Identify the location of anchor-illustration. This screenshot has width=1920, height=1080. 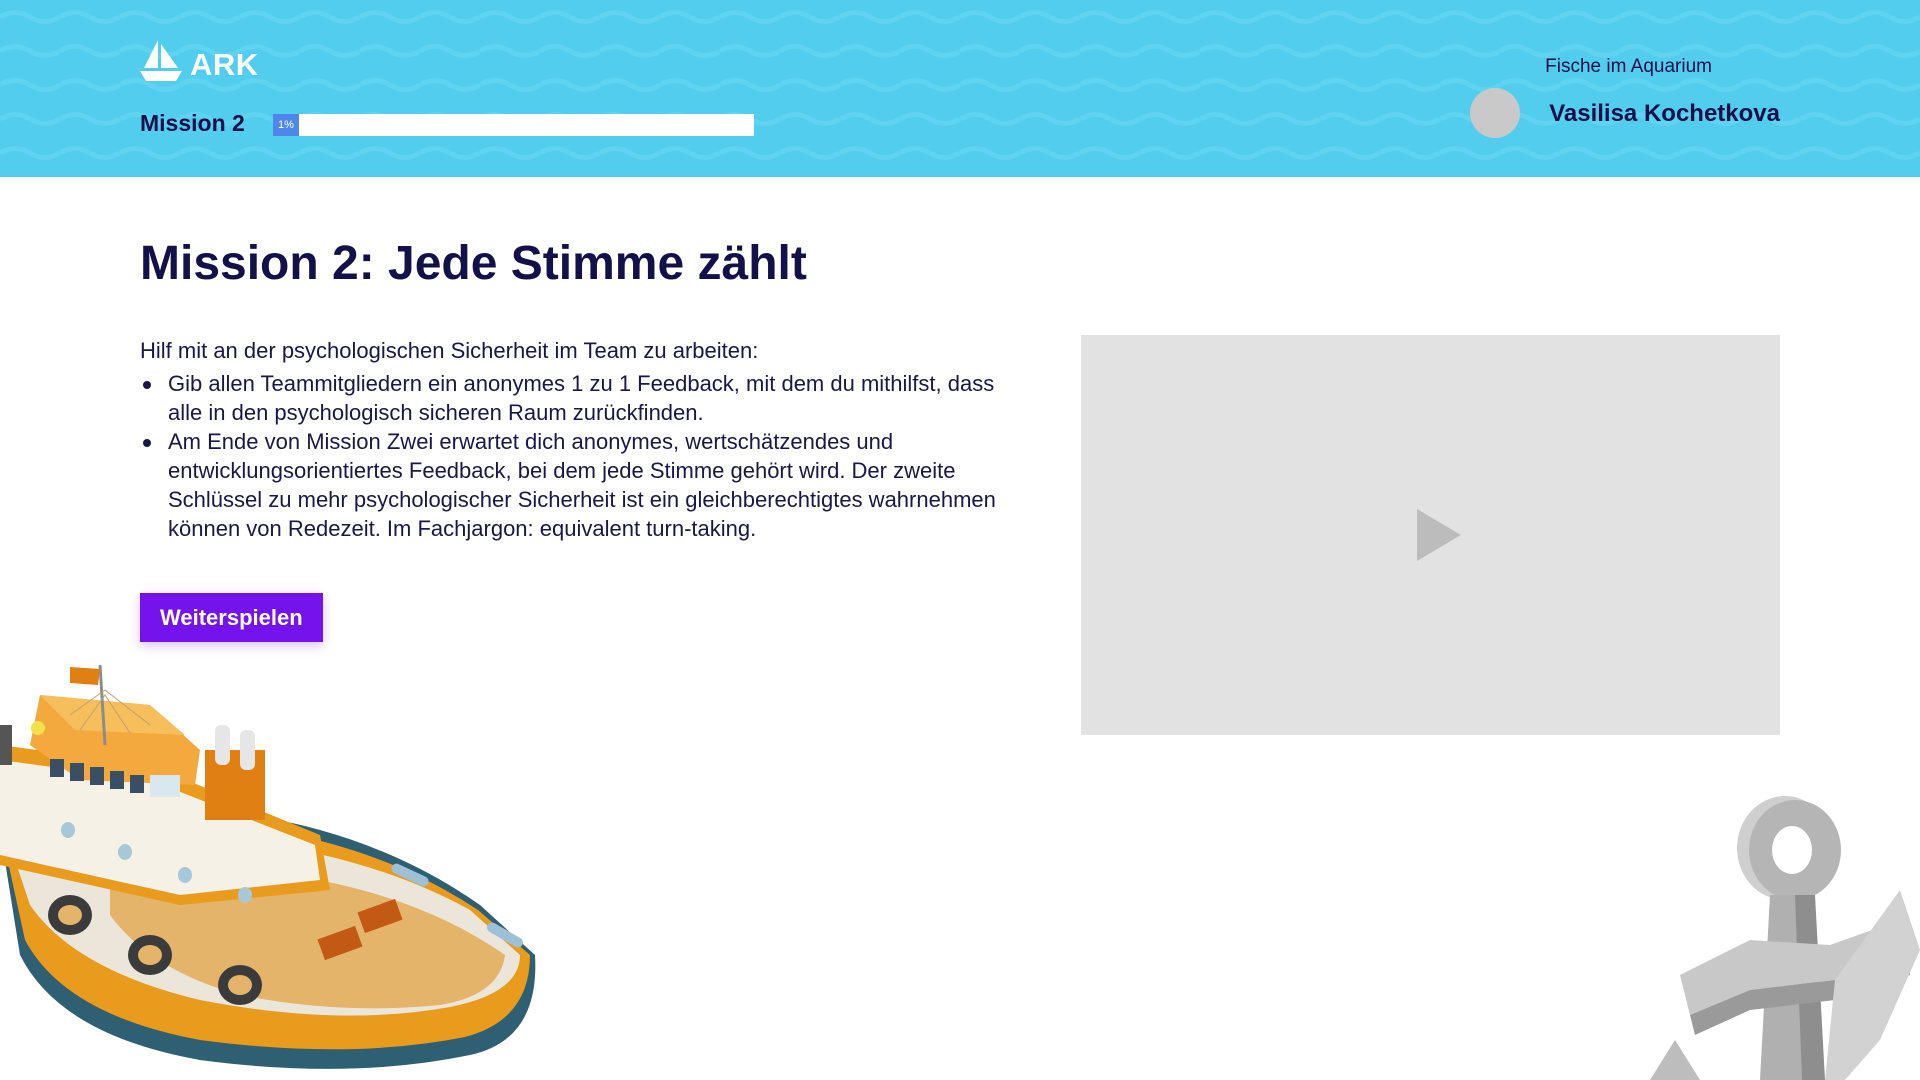
(1785, 938).